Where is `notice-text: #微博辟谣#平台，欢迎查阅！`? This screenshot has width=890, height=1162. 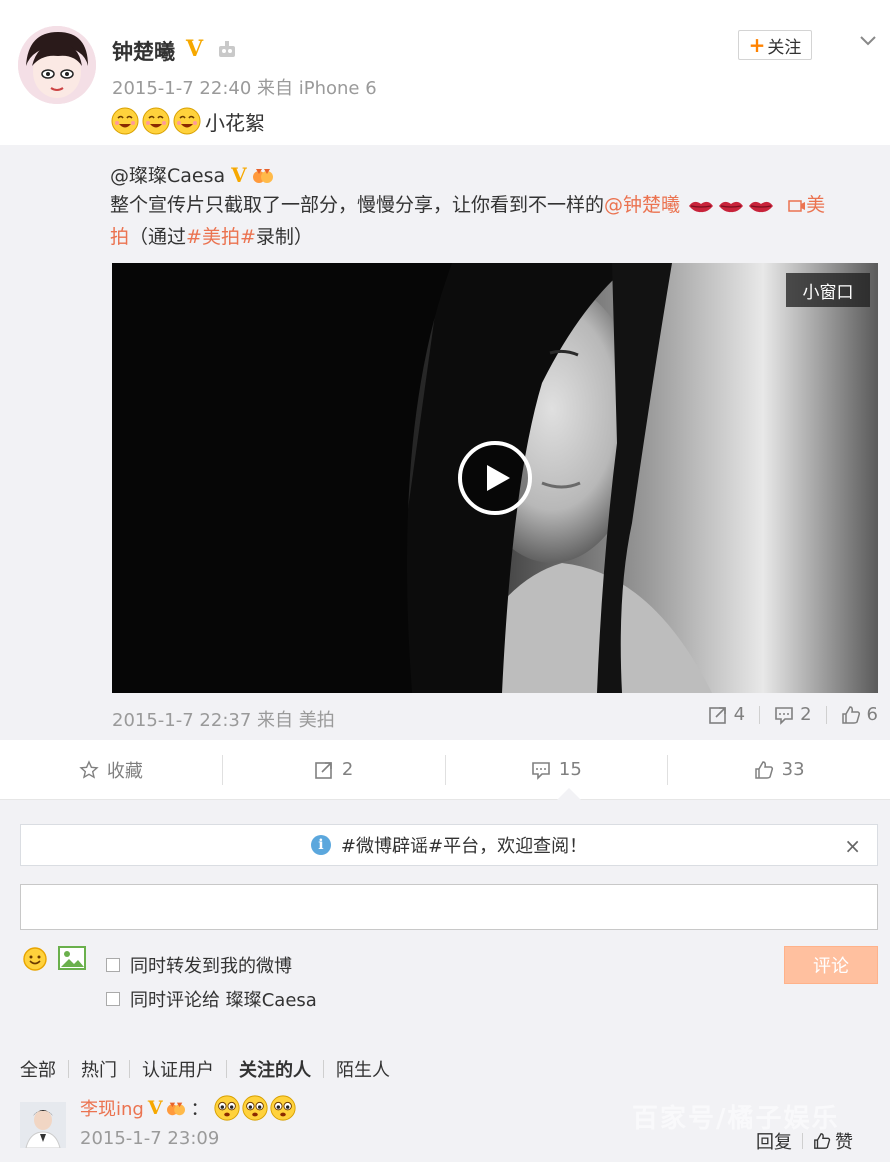
notice-text: #微博辟谣#平台，欢迎查阅！ is located at coordinates (464, 845).